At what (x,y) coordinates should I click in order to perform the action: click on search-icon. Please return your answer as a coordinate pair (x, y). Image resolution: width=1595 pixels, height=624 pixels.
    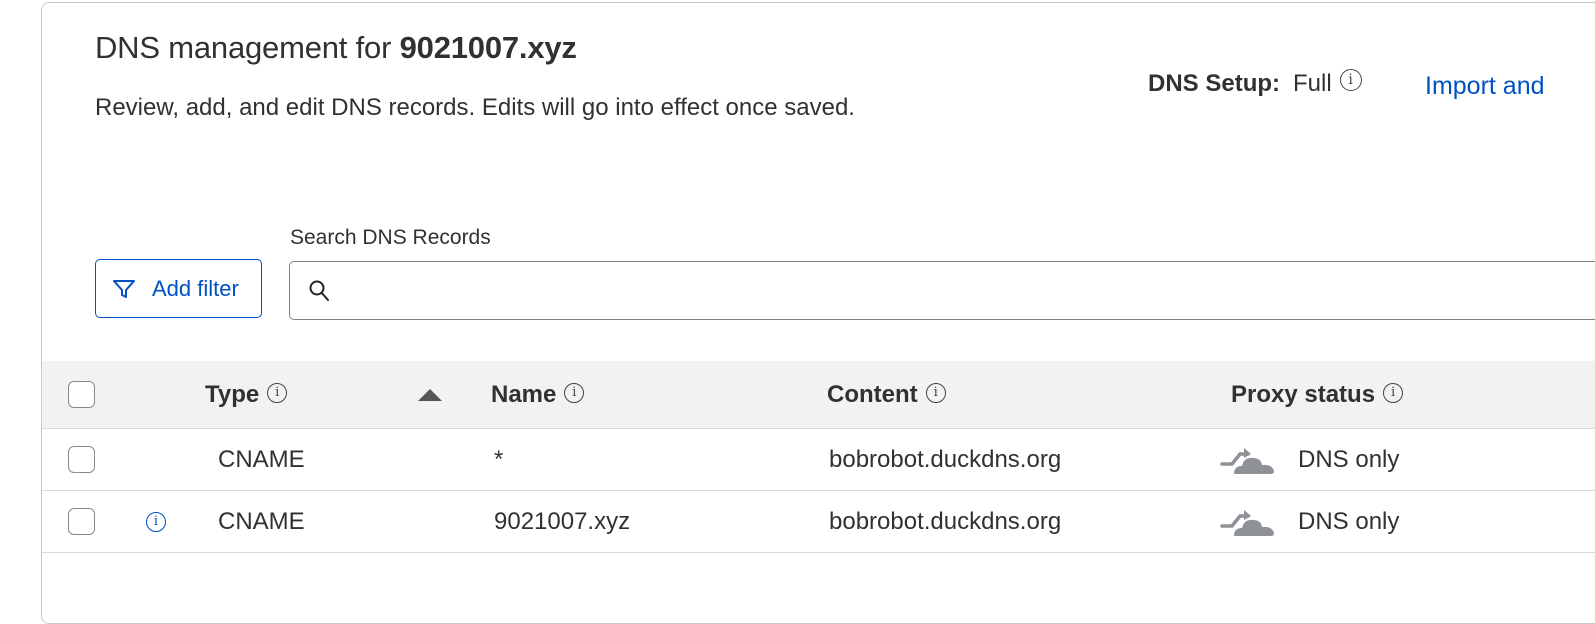
    Looking at the image, I should click on (319, 290).